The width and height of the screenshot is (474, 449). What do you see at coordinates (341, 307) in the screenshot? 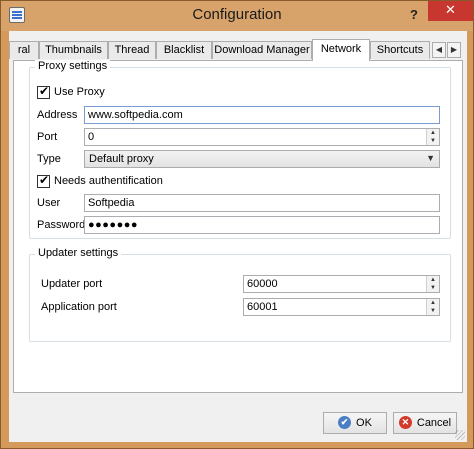
I see `application-port-spinbox: 60001 ▲ ▼` at bounding box center [341, 307].